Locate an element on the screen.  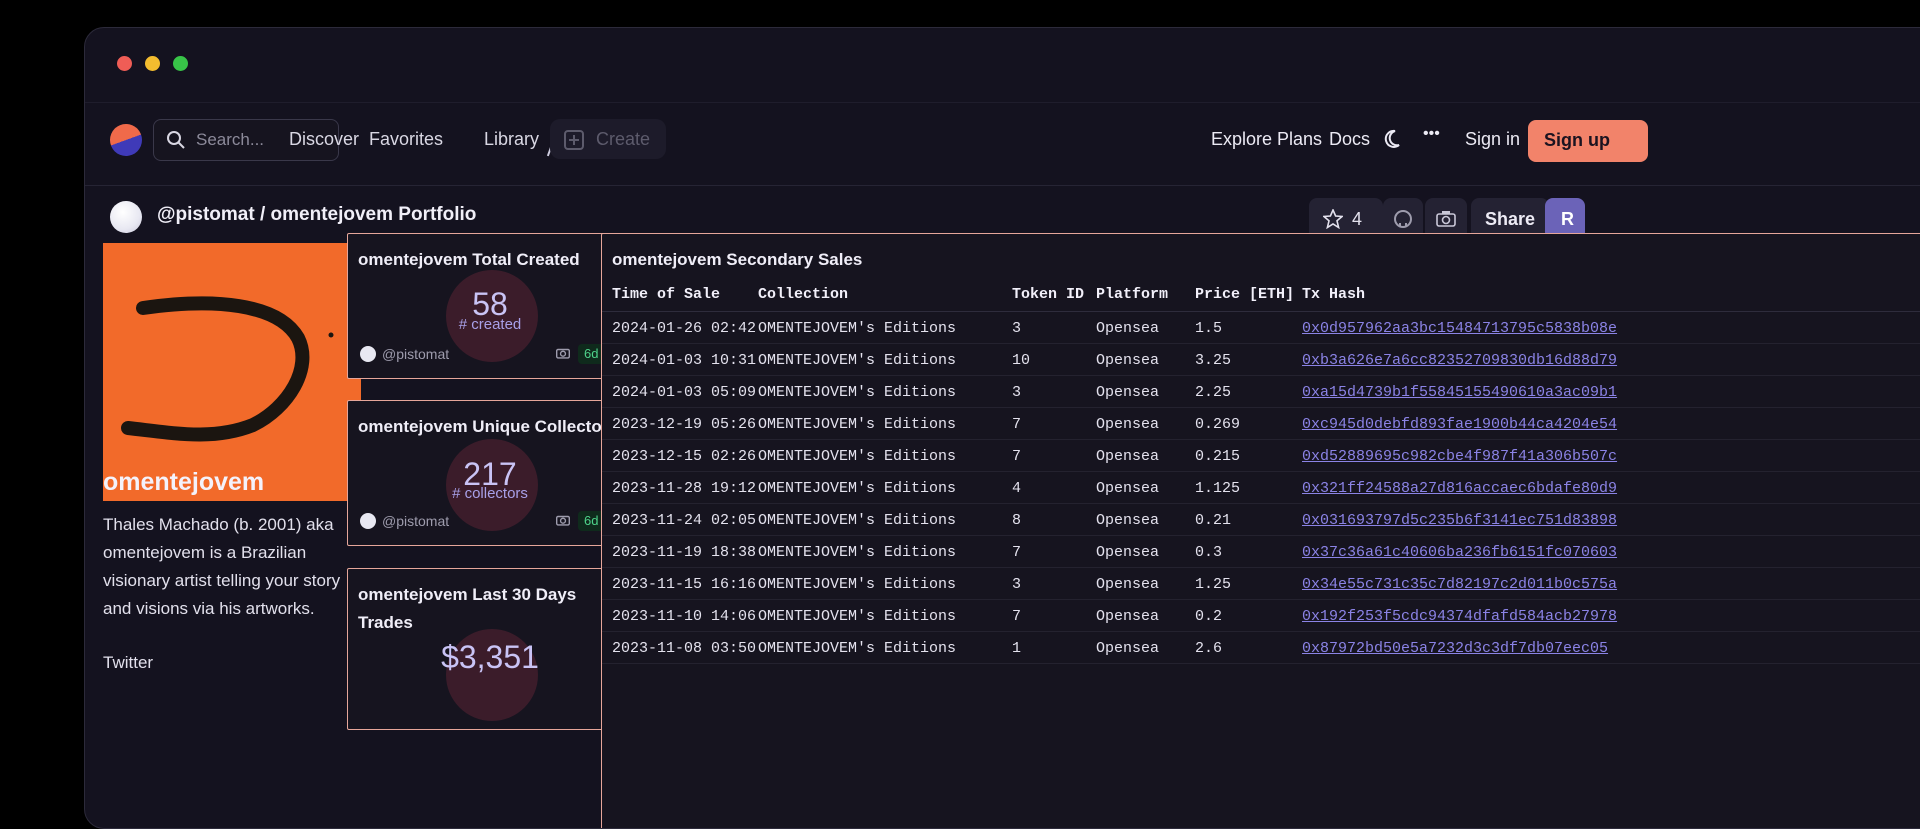
table-cell: 2023-12-19 05:26 is located at coordinates (684, 424).